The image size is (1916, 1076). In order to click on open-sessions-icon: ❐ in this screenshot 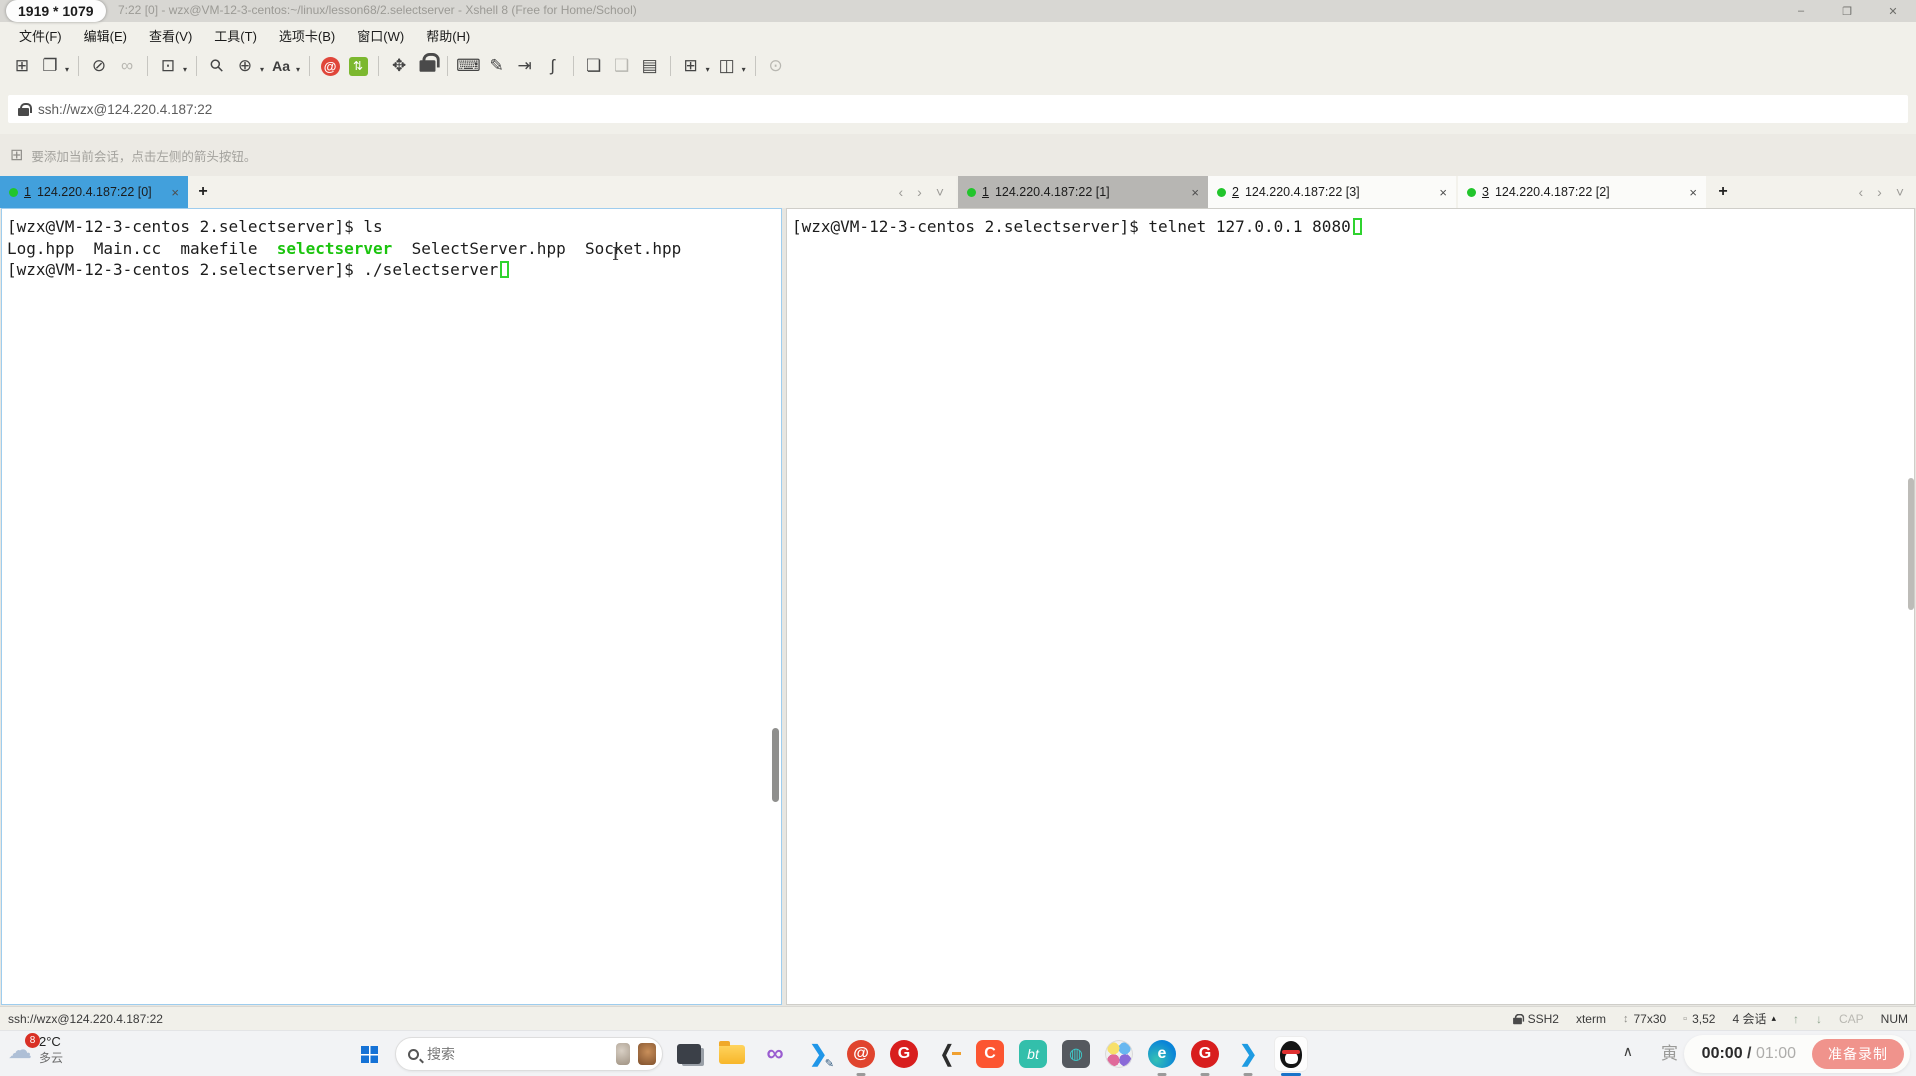, I will do `click(50, 66)`.